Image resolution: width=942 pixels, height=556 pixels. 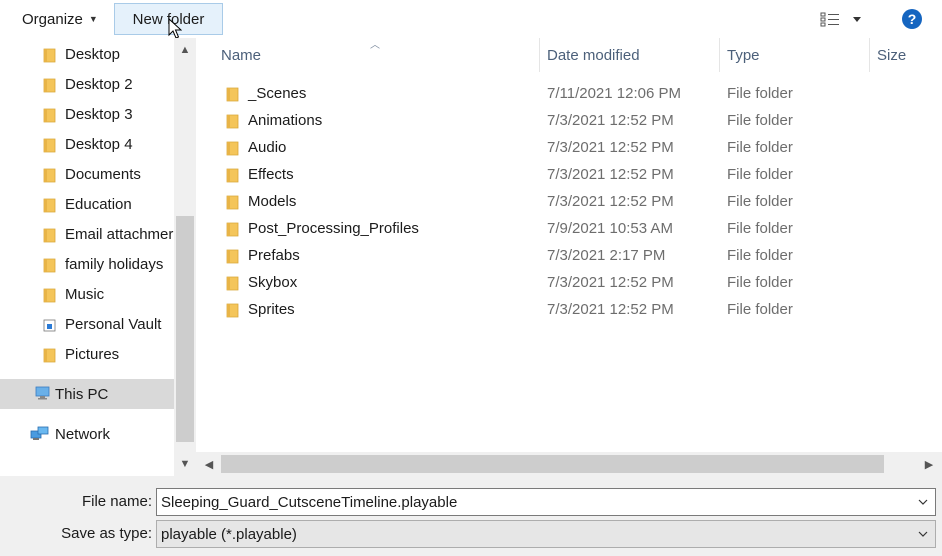 I want to click on file-row: Prefabs 7/3/2021 2:17 PM File folder, so click(x=574, y=255).